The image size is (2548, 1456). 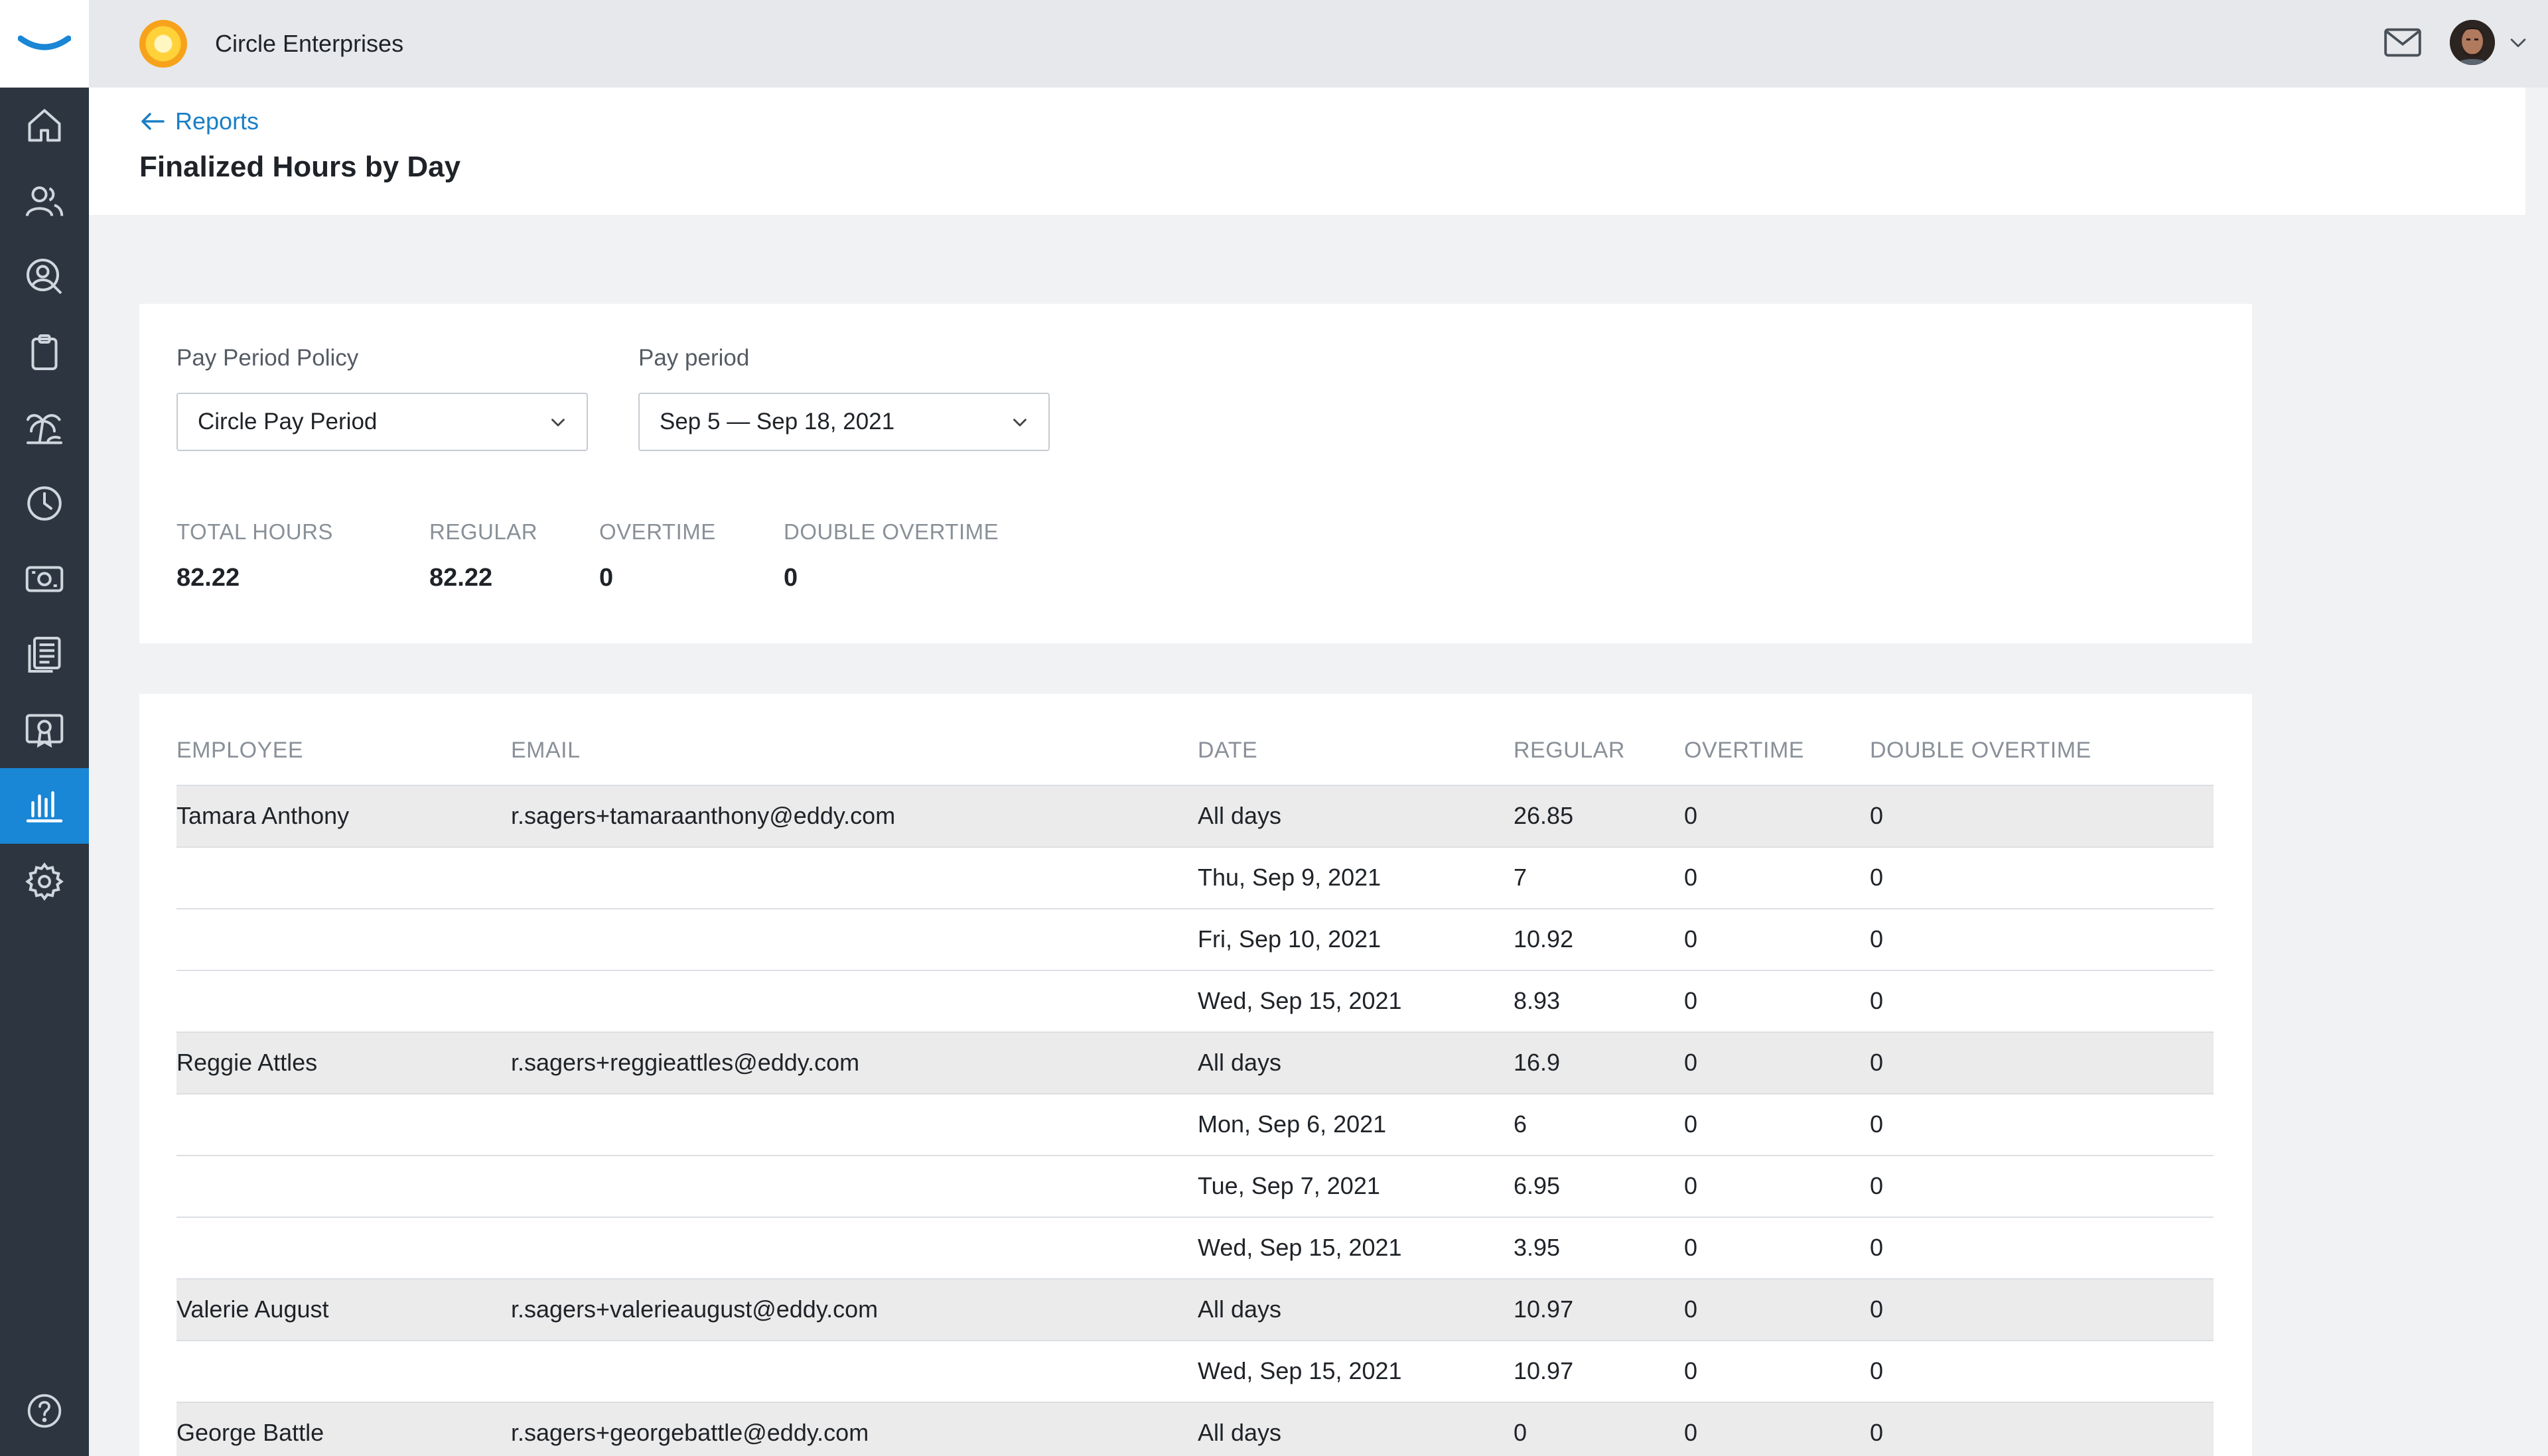 I want to click on column-header-double-overtime: DOUBLE OVERTIME, so click(x=1981, y=750).